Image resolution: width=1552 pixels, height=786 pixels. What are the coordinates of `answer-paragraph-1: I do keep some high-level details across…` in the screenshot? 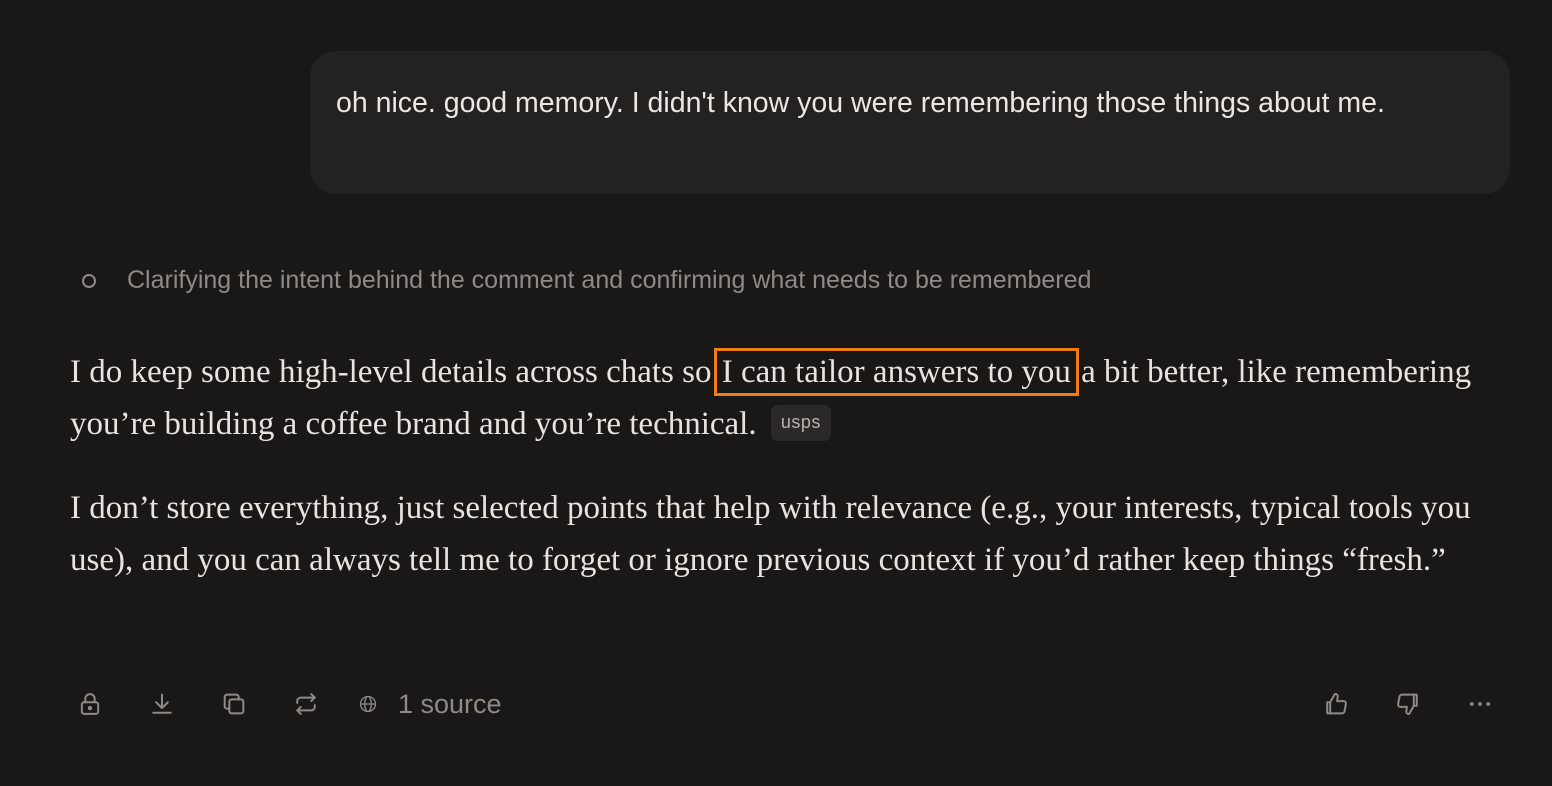 It's located at (795, 398).